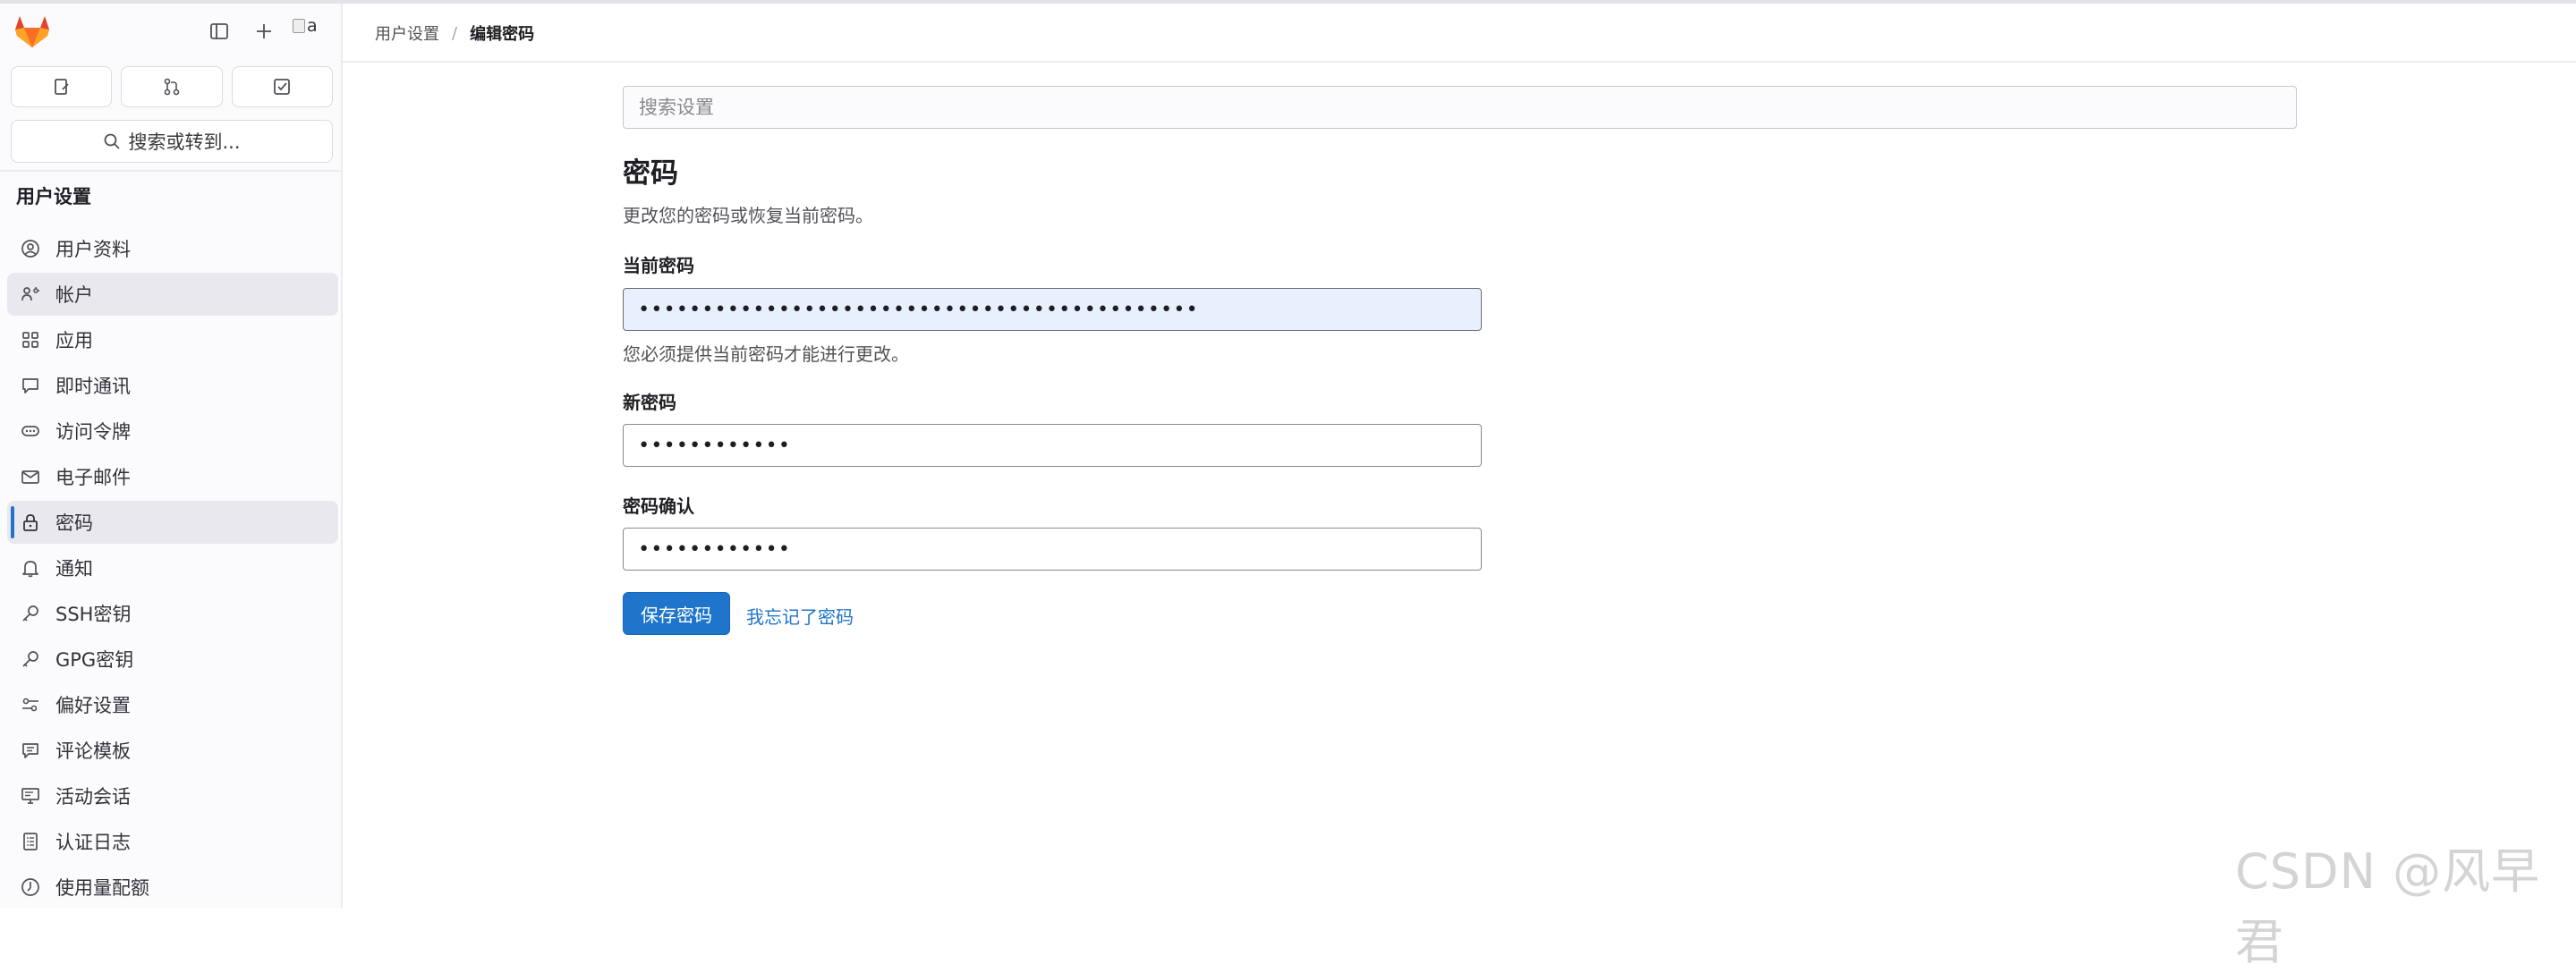 The image size is (2576, 973). I want to click on new-password-field, so click(1052, 445).